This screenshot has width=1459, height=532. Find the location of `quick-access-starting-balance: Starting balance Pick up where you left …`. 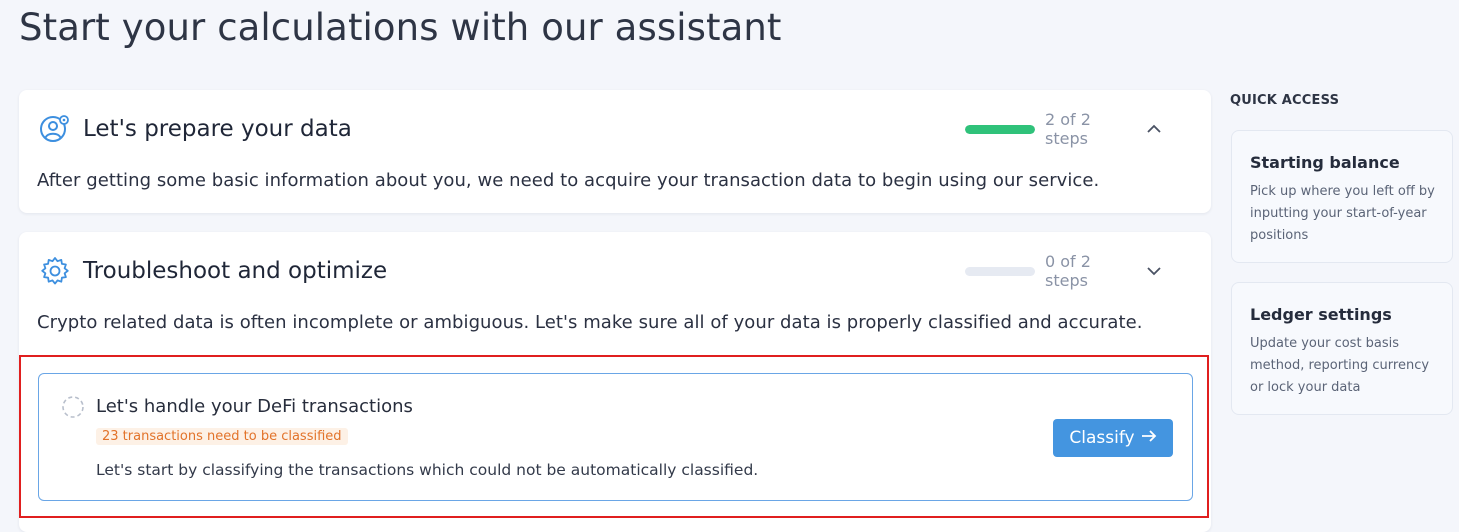

quick-access-starting-balance: Starting balance Pick up where you left … is located at coordinates (1342, 196).